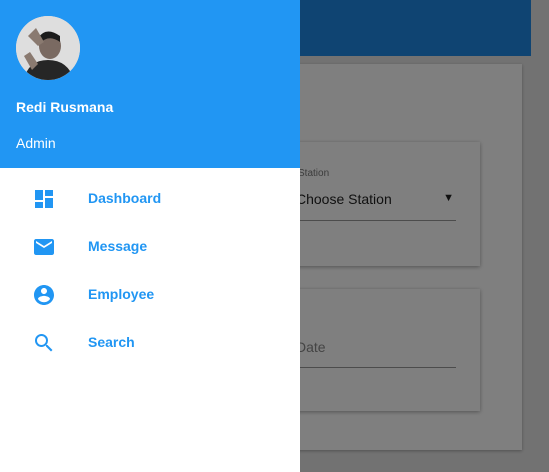 This screenshot has width=549, height=472. I want to click on dashboard-icon, so click(44, 199).